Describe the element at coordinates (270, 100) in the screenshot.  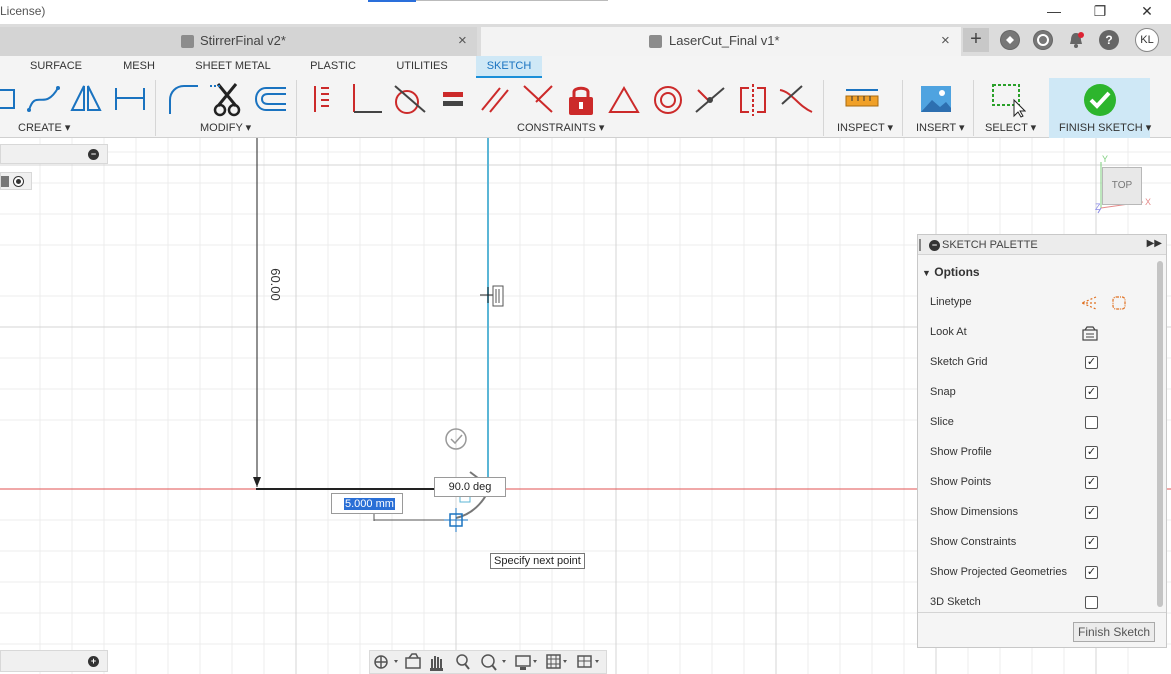
I see `offset-icon` at that location.